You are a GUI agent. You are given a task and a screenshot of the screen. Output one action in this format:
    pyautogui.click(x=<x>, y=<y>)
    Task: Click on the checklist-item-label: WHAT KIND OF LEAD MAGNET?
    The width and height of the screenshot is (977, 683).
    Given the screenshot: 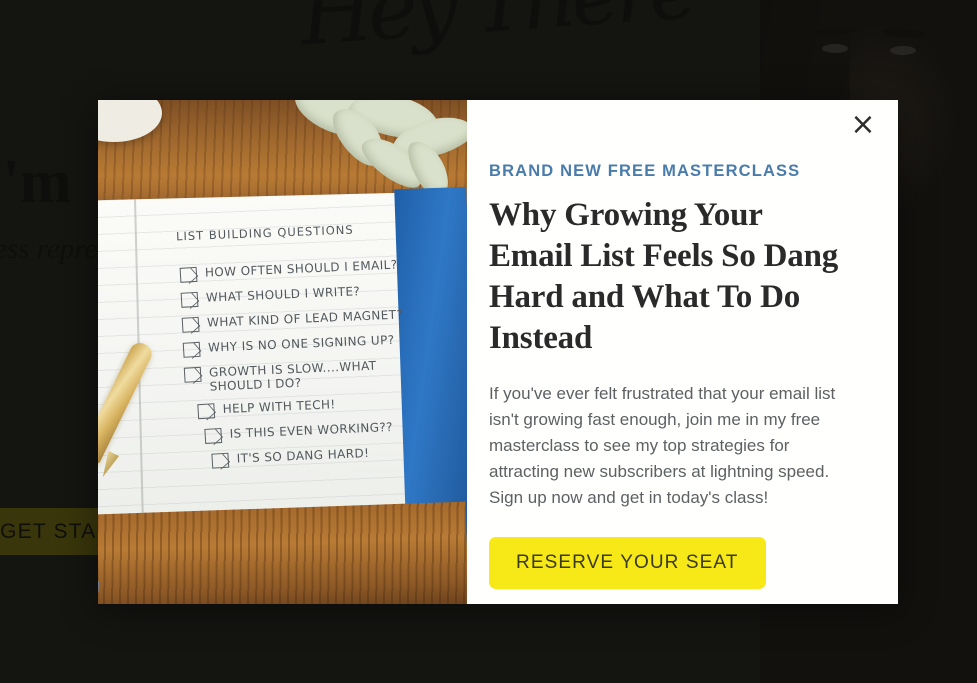 What is the action you would take?
    pyautogui.click(x=305, y=318)
    